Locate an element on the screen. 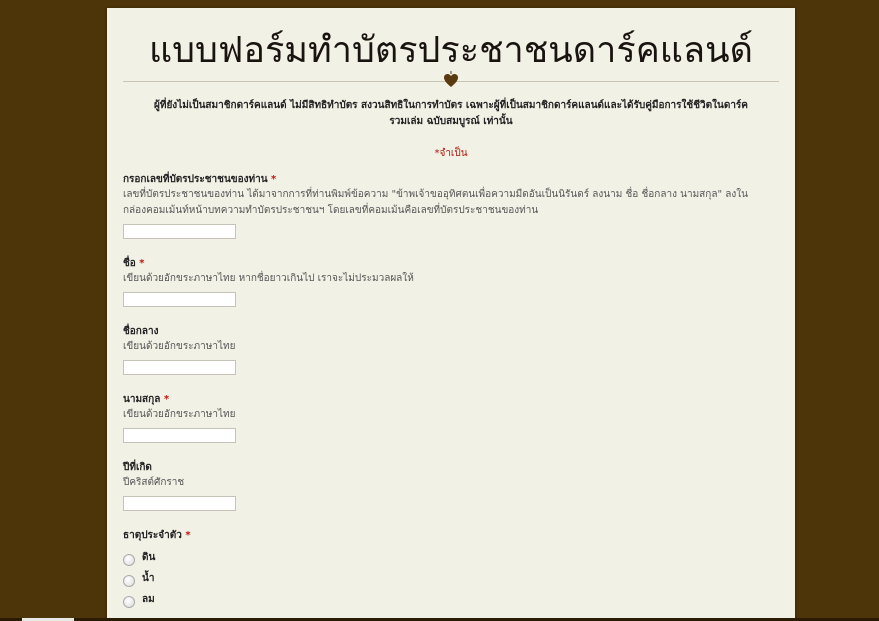 The height and width of the screenshot is (621, 879). title-divider is located at coordinates (451, 79).